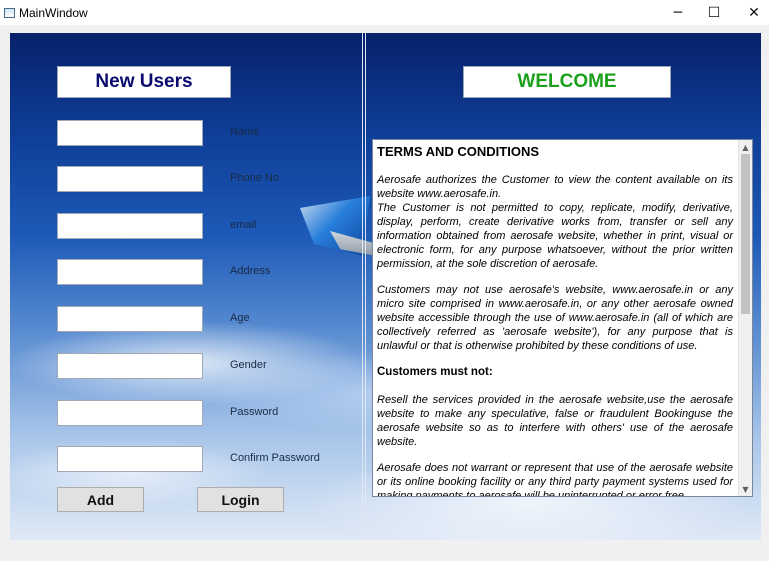 The height and width of the screenshot is (561, 769). I want to click on title-bar: MainWindow ─ ☐ ✕, so click(384, 12).